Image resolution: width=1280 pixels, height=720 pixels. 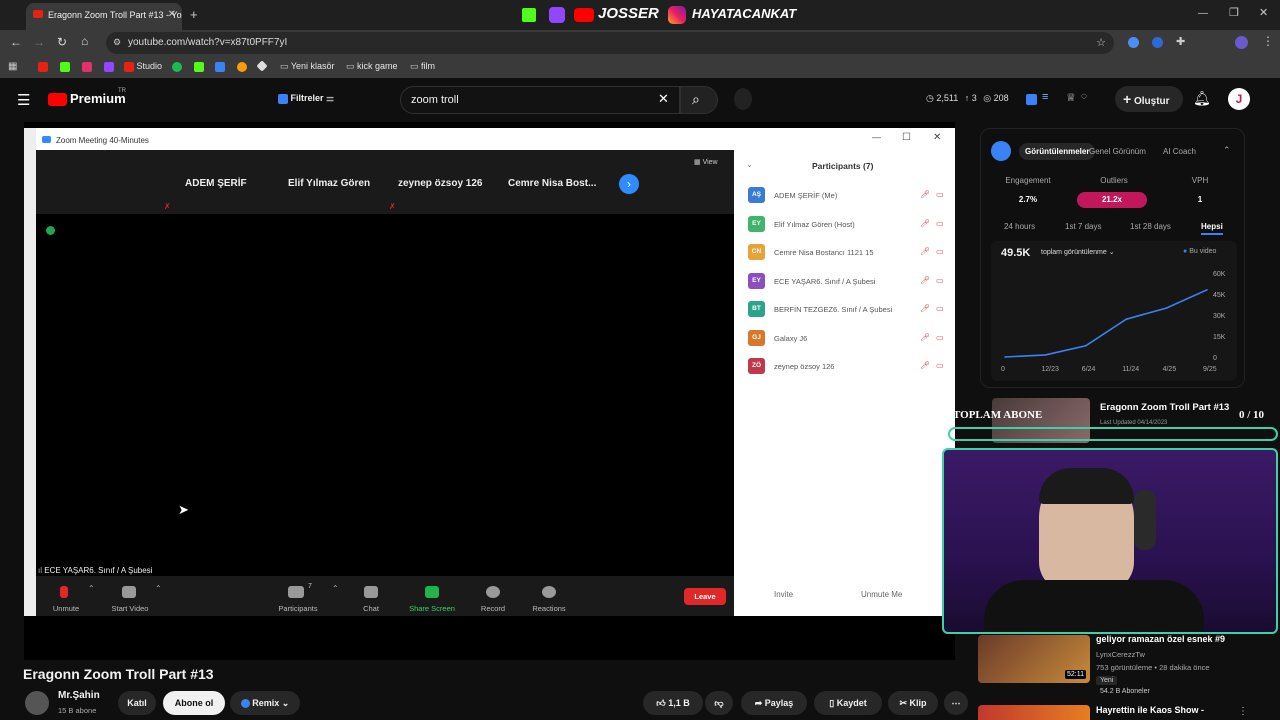 What do you see at coordinates (23, 100) in the screenshot?
I see `hamburger-icon: ☰` at bounding box center [23, 100].